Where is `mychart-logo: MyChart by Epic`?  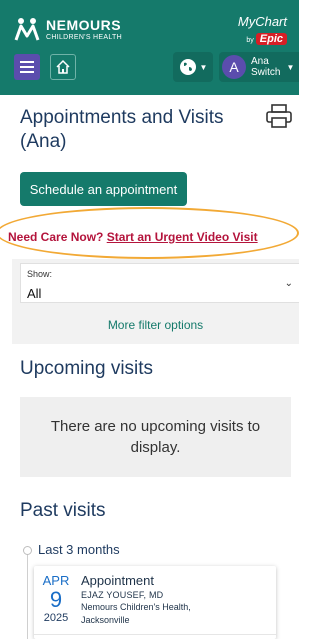 mychart-logo: MyChart by Epic is located at coordinates (262, 30).